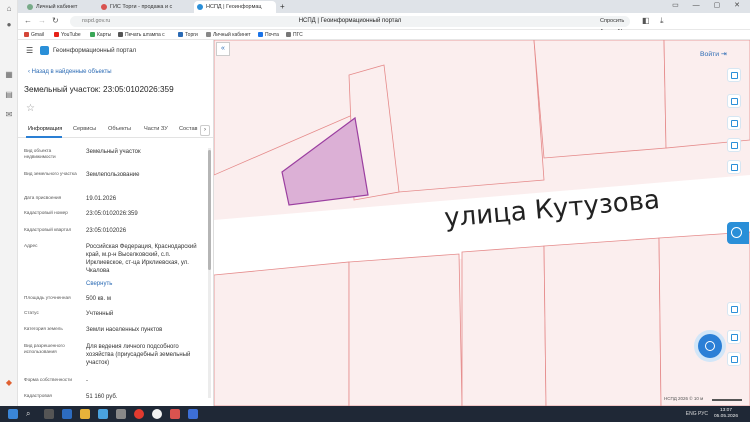  Describe the element at coordinates (34, 35) in the screenshot. I see `bookmark-gmail: Gmail` at that location.